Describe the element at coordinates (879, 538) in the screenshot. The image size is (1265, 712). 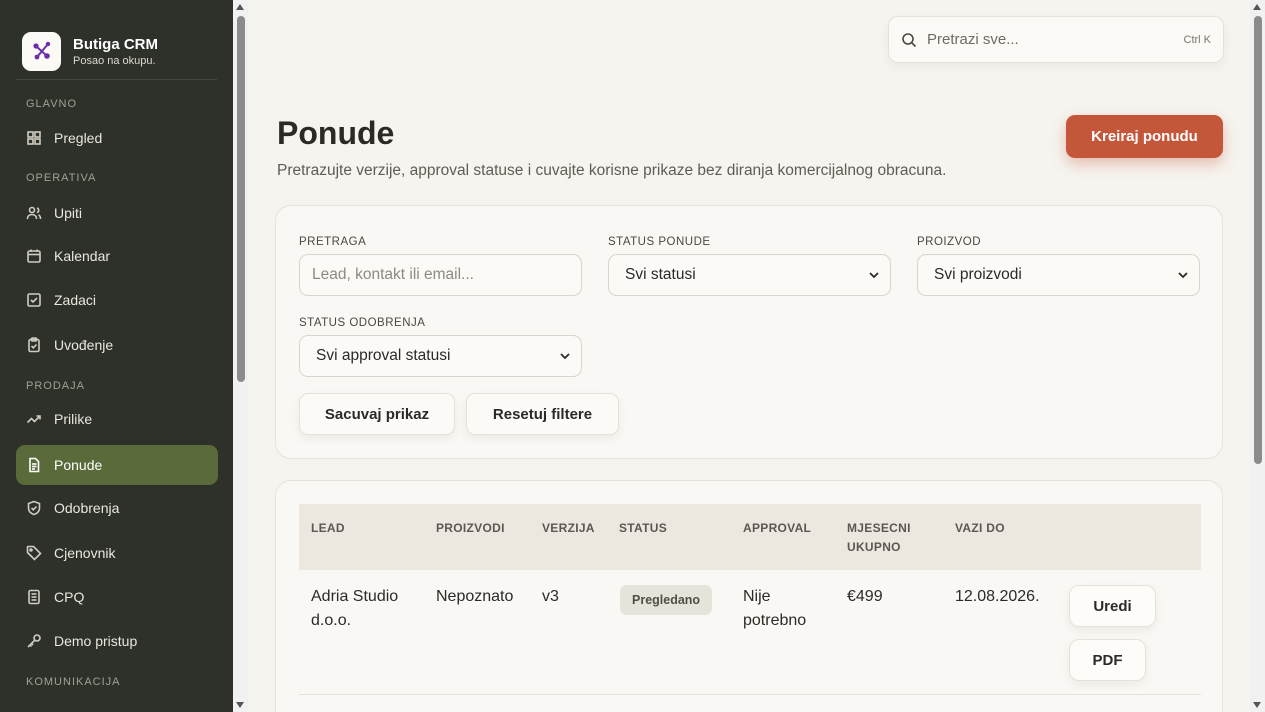
I see `column-monthly: MJESECNI UKUPNO` at that location.